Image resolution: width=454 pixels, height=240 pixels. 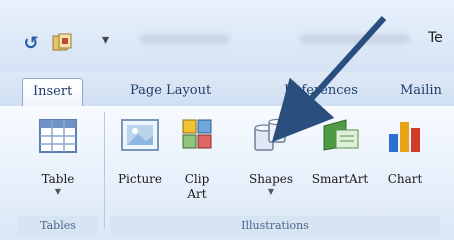 What do you see at coordinates (329, 79) in the screenshot?
I see `annotation-arrow-icon` at bounding box center [329, 79].